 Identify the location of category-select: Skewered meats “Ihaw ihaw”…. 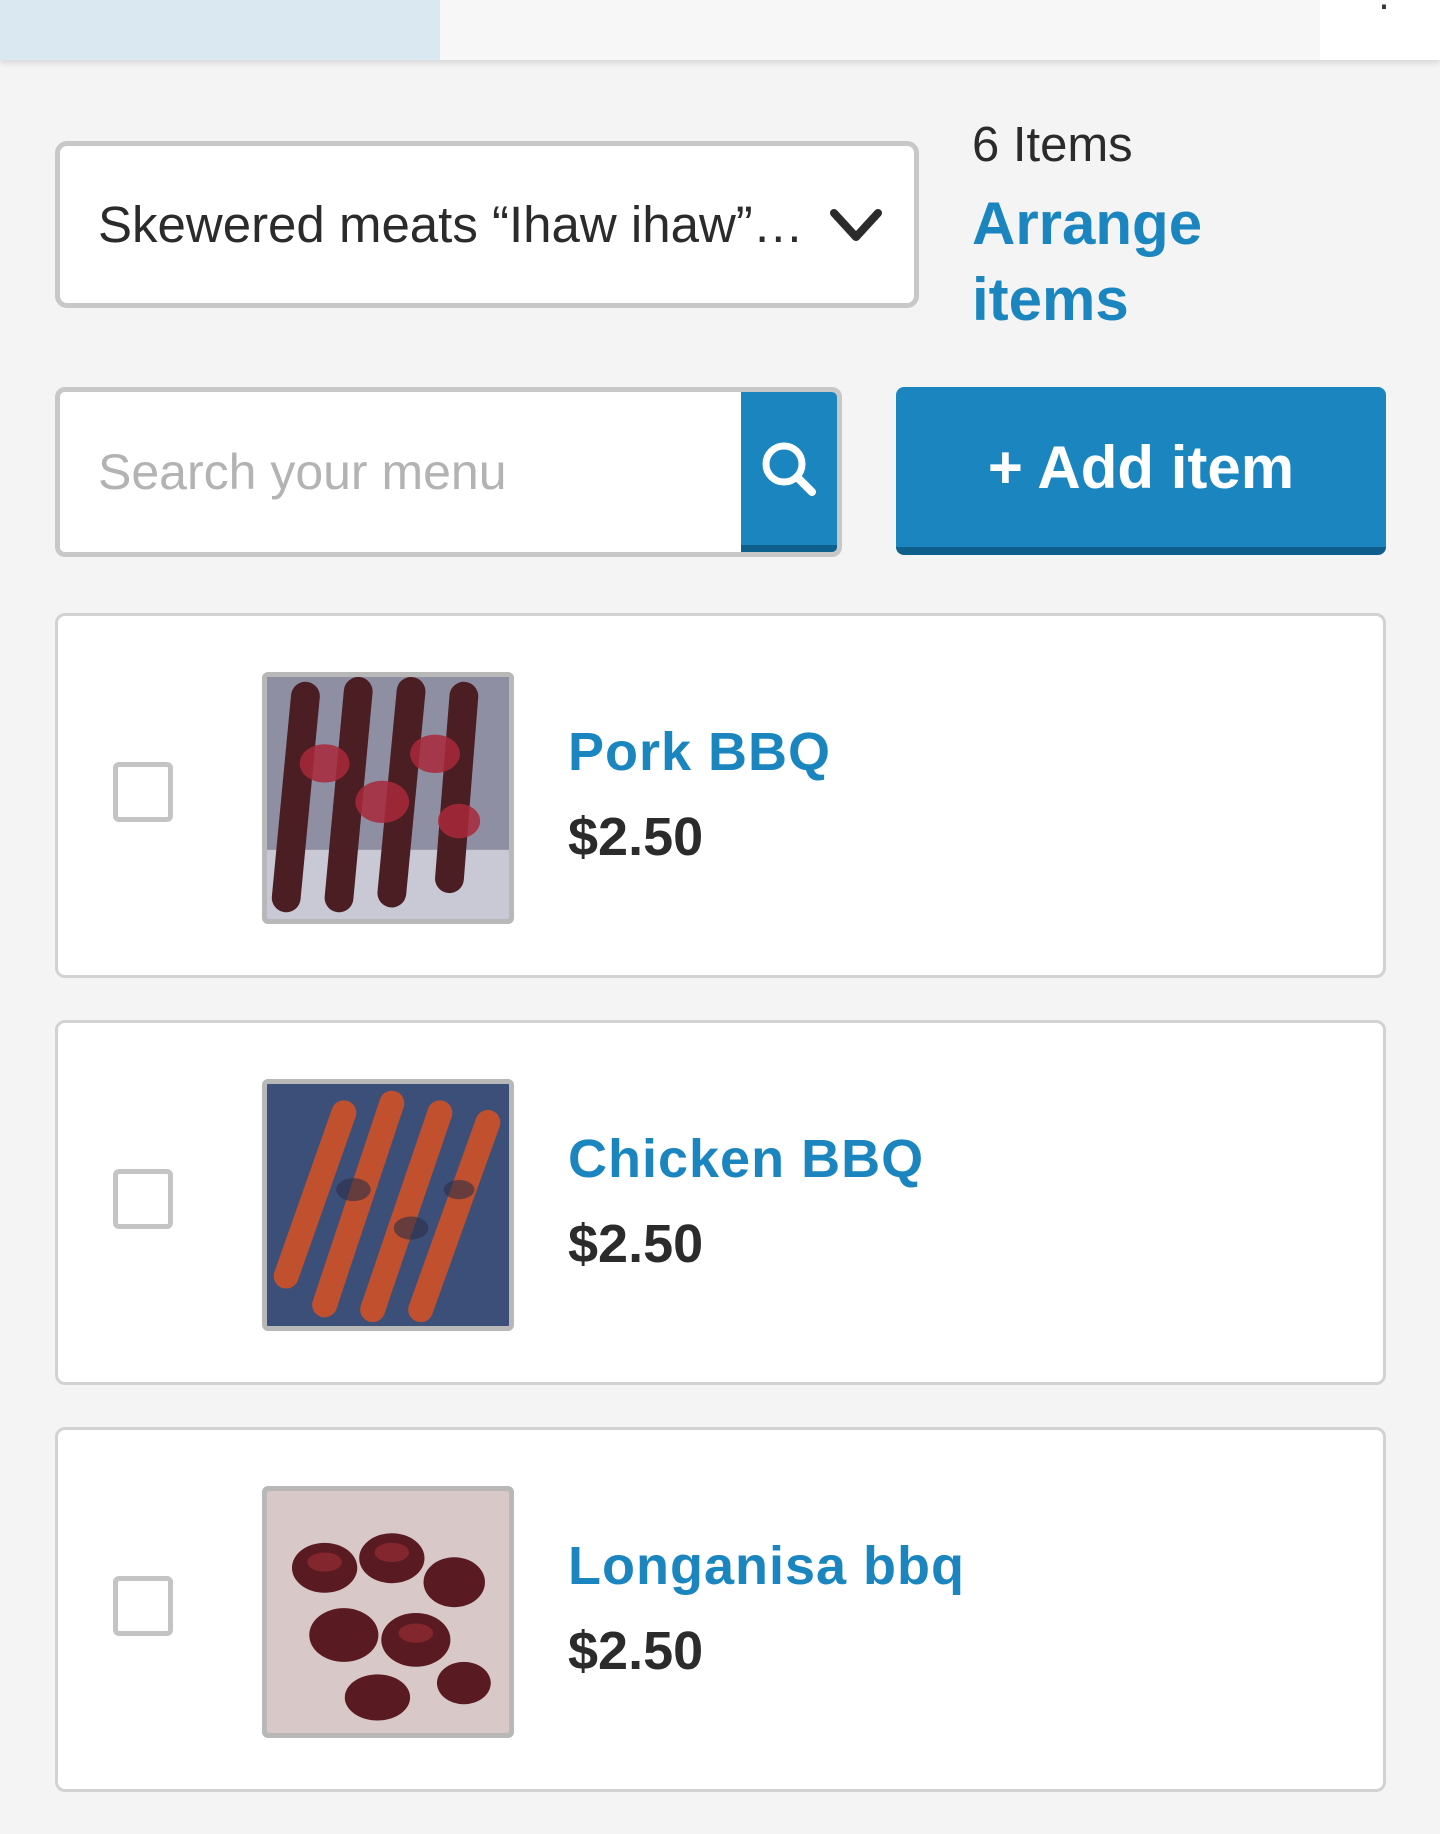
(487, 224).